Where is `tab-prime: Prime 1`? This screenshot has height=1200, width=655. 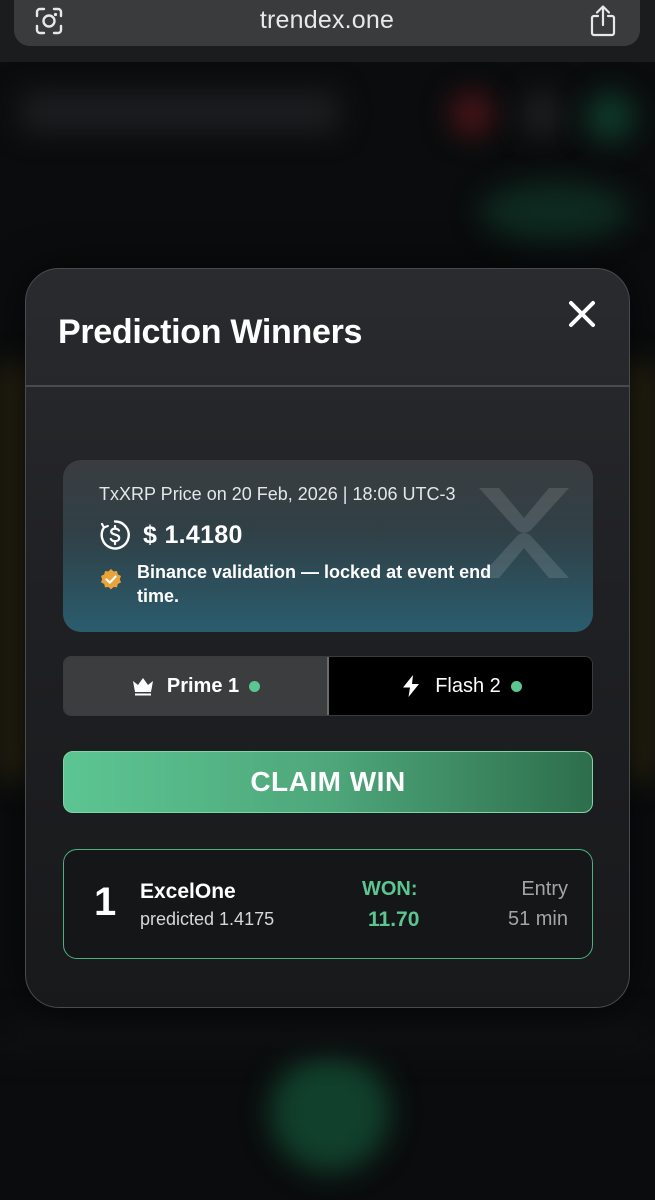
tab-prime: Prime 1 is located at coordinates (196, 686).